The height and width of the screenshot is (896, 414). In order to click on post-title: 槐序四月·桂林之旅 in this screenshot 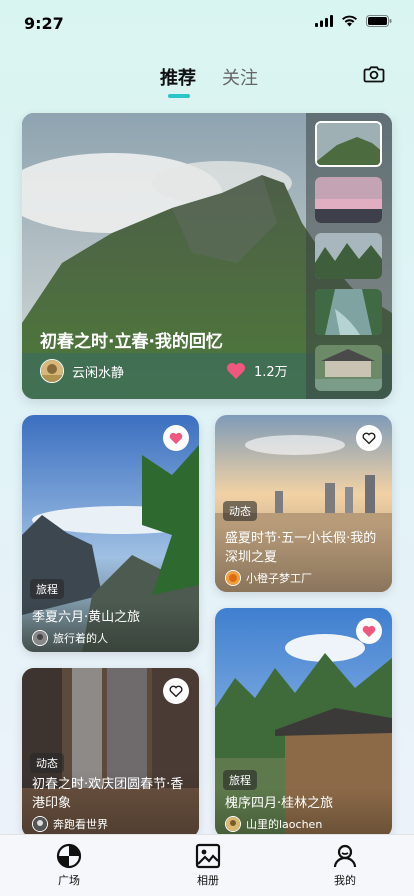, I will do `click(279, 803)`.